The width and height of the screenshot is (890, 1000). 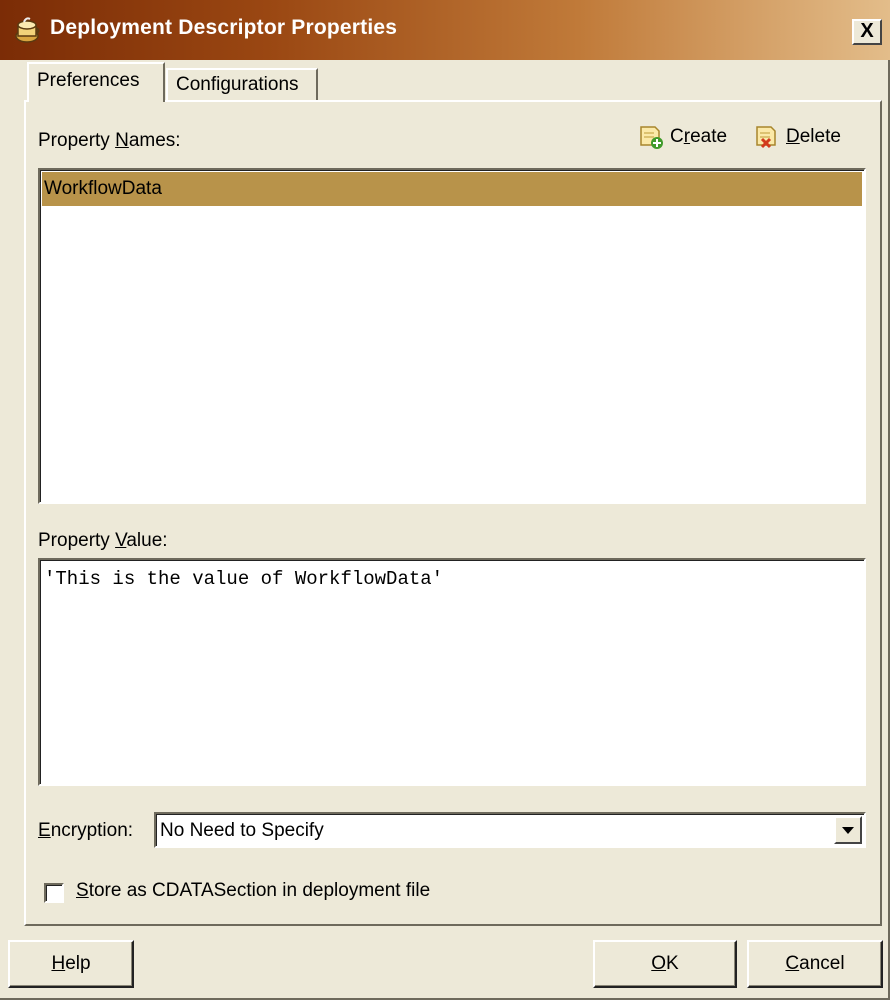 I want to click on tab-preferences: Preferences, so click(x=96, y=82).